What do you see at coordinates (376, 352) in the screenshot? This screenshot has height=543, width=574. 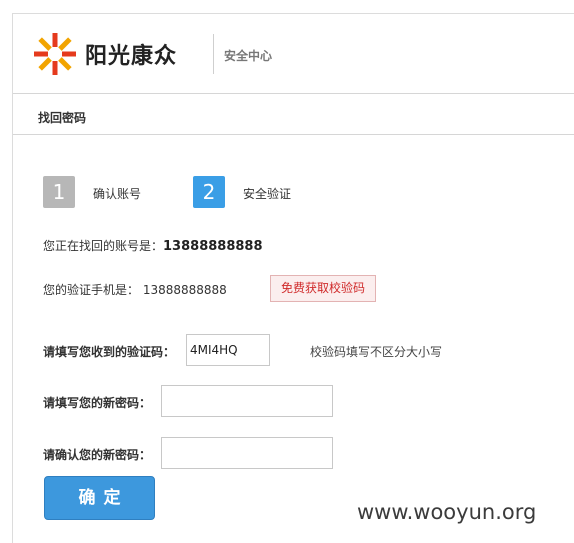 I see `code-hint: 校验码填写不区分大小写` at bounding box center [376, 352].